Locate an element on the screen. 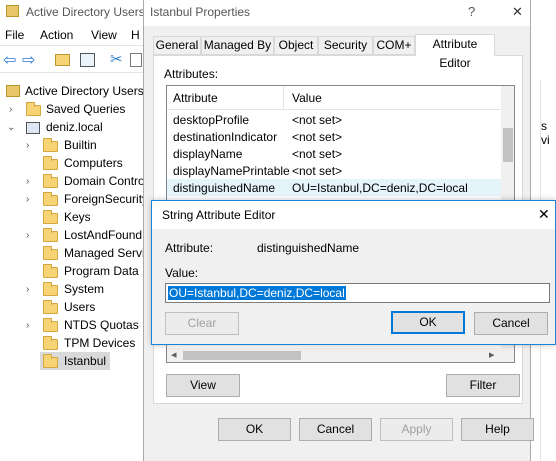 The image size is (556, 461). help-button: Help is located at coordinates (497, 429).